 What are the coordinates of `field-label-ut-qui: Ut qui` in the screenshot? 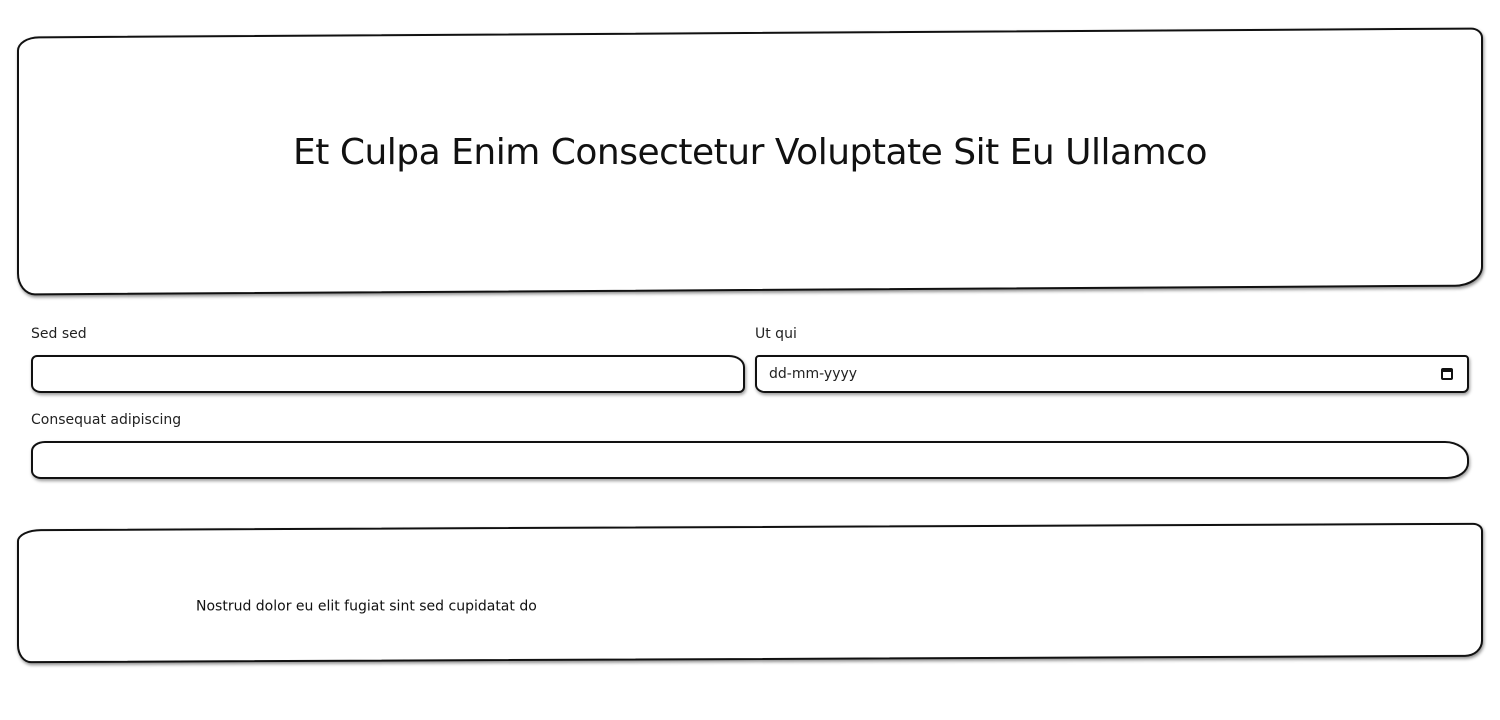 It's located at (776, 334).